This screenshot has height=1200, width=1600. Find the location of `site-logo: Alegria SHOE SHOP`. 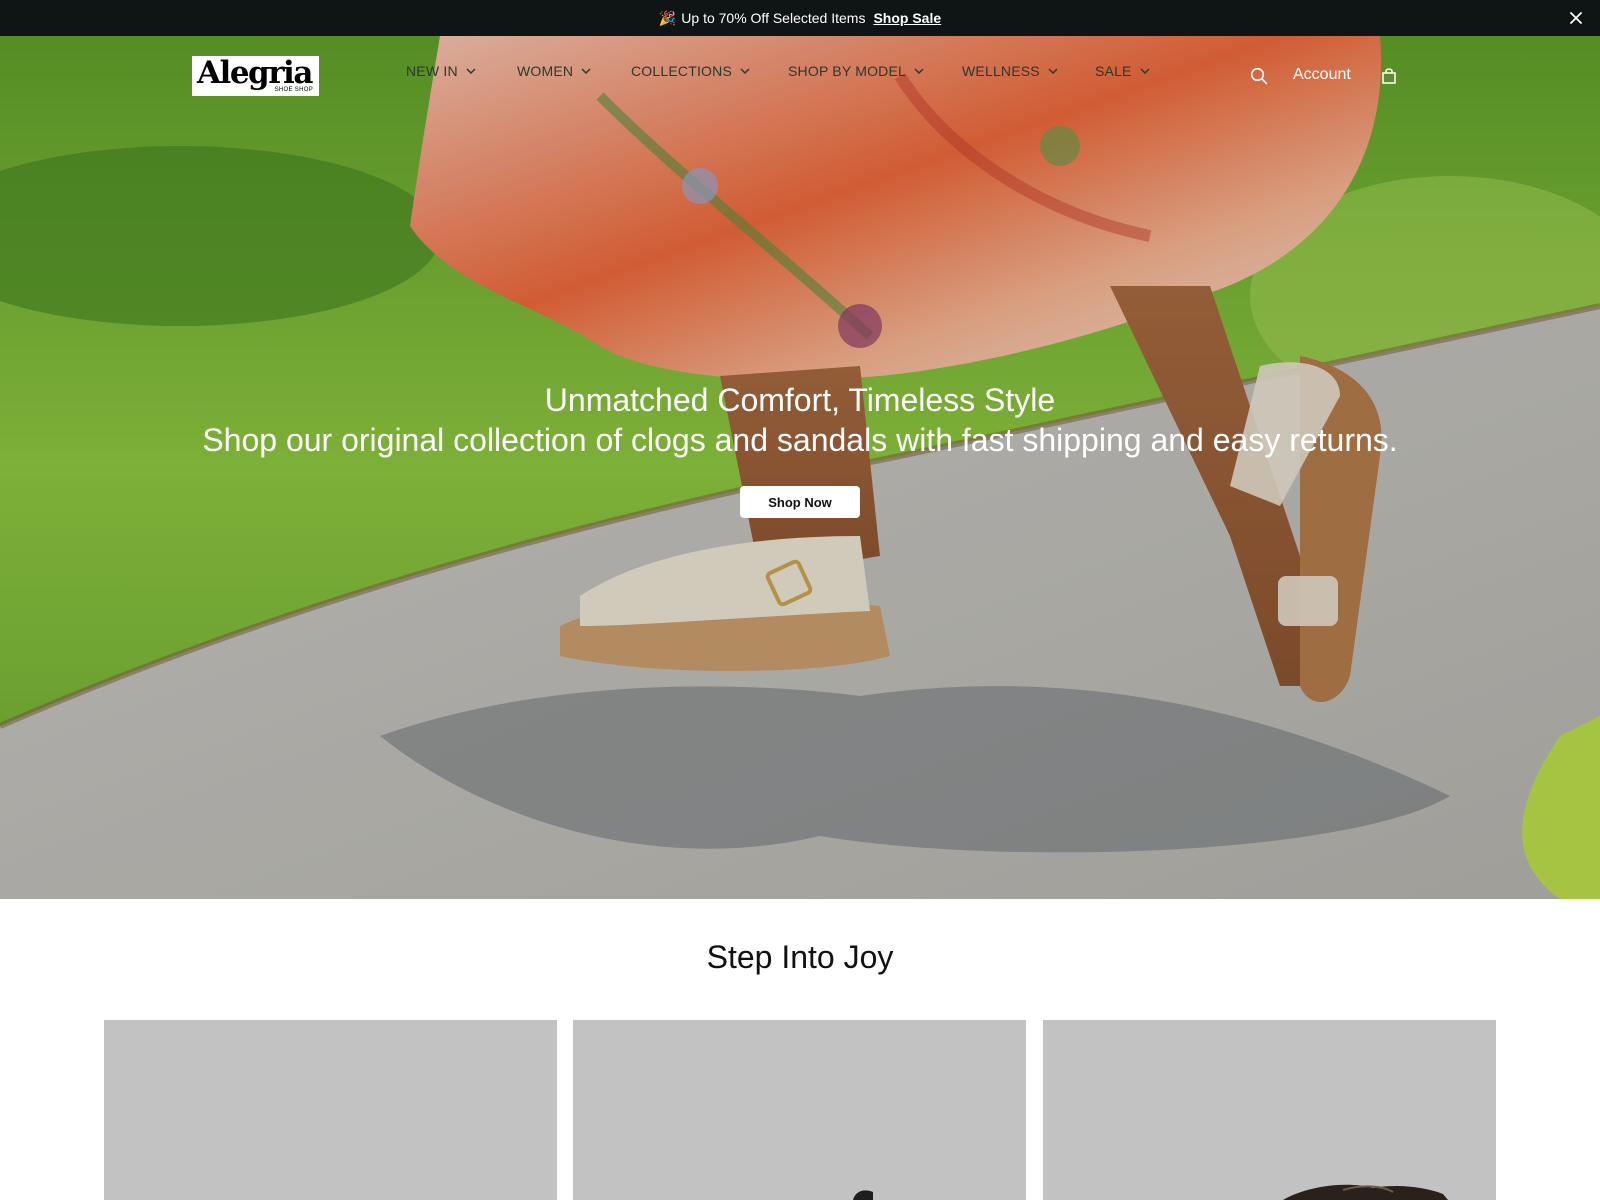

site-logo: Alegria SHOE SHOP is located at coordinates (255, 75).